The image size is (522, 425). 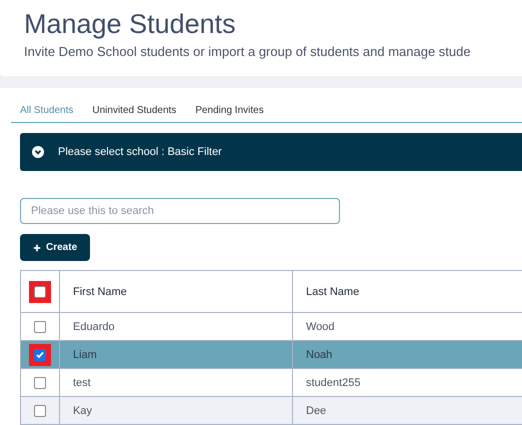 I want to click on create-button: Create, so click(x=55, y=247).